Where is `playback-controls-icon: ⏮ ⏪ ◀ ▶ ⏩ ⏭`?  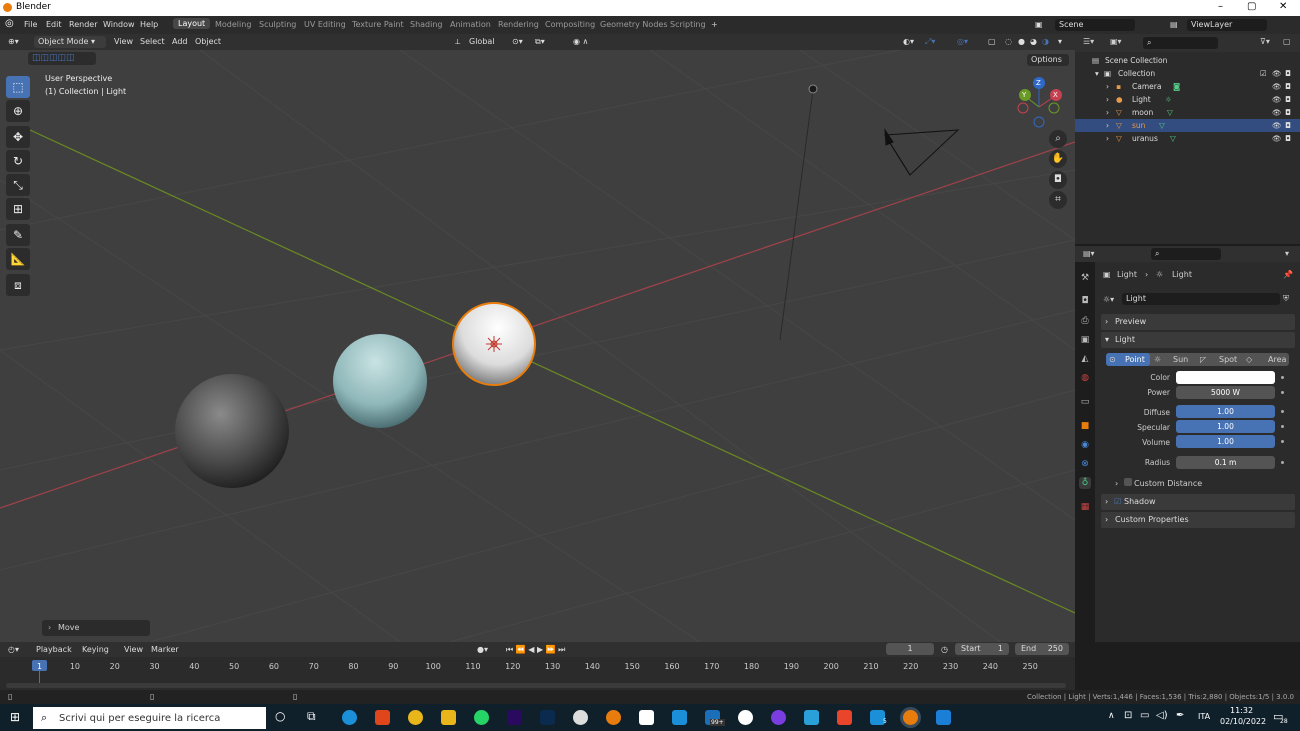 playback-controls-icon: ⏮ ⏪ ◀ ▶ ⏩ ⏭ is located at coordinates (535, 650).